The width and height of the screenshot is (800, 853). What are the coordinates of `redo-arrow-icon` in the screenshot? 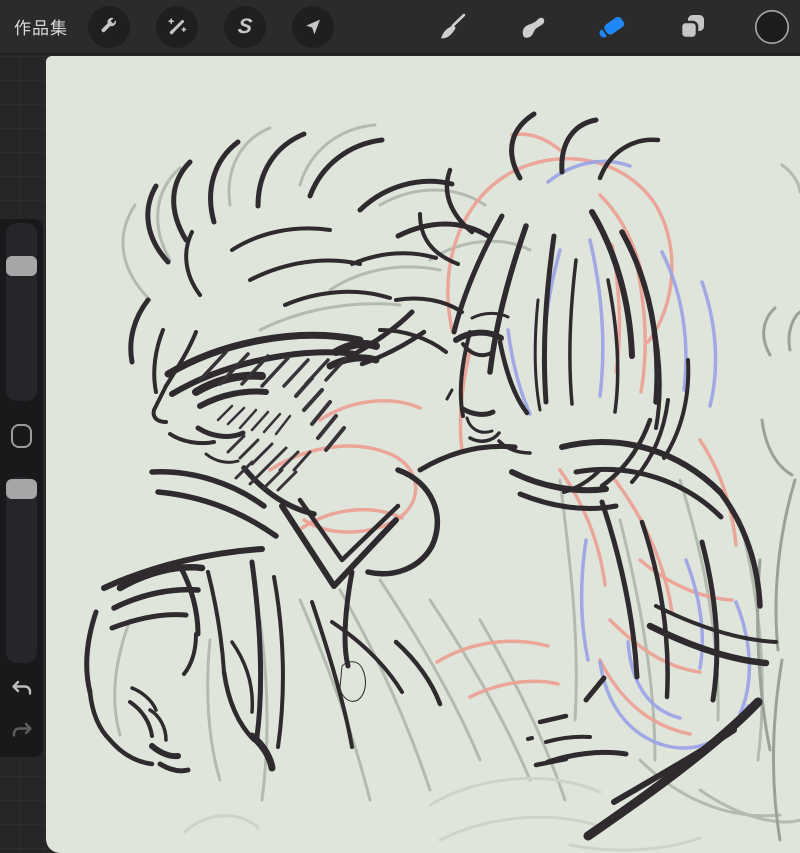 It's located at (22, 729).